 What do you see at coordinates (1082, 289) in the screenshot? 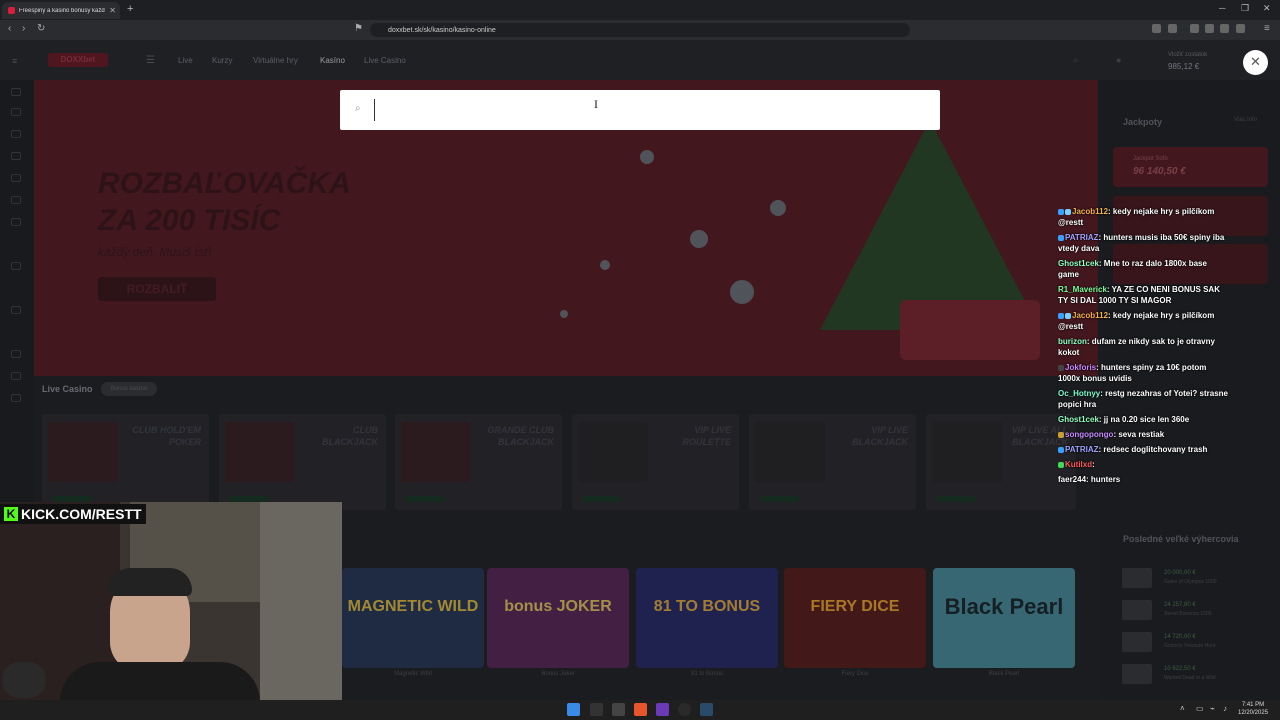
I see `chat-username: R1_Maverick` at bounding box center [1082, 289].